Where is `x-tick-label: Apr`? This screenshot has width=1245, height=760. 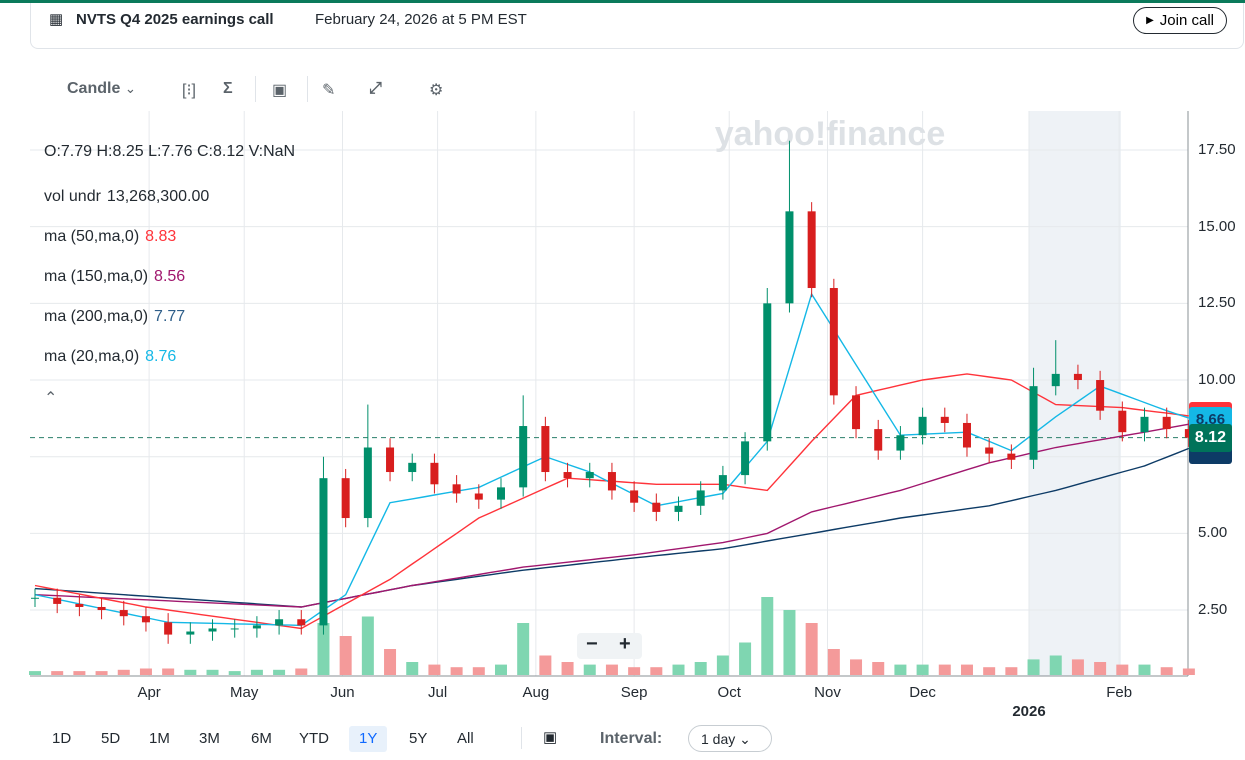 x-tick-label: Apr is located at coordinates (149, 692).